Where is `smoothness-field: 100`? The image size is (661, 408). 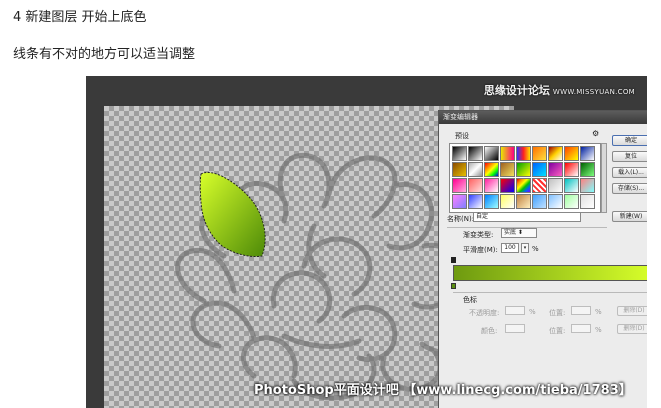 smoothness-field: 100 is located at coordinates (510, 248).